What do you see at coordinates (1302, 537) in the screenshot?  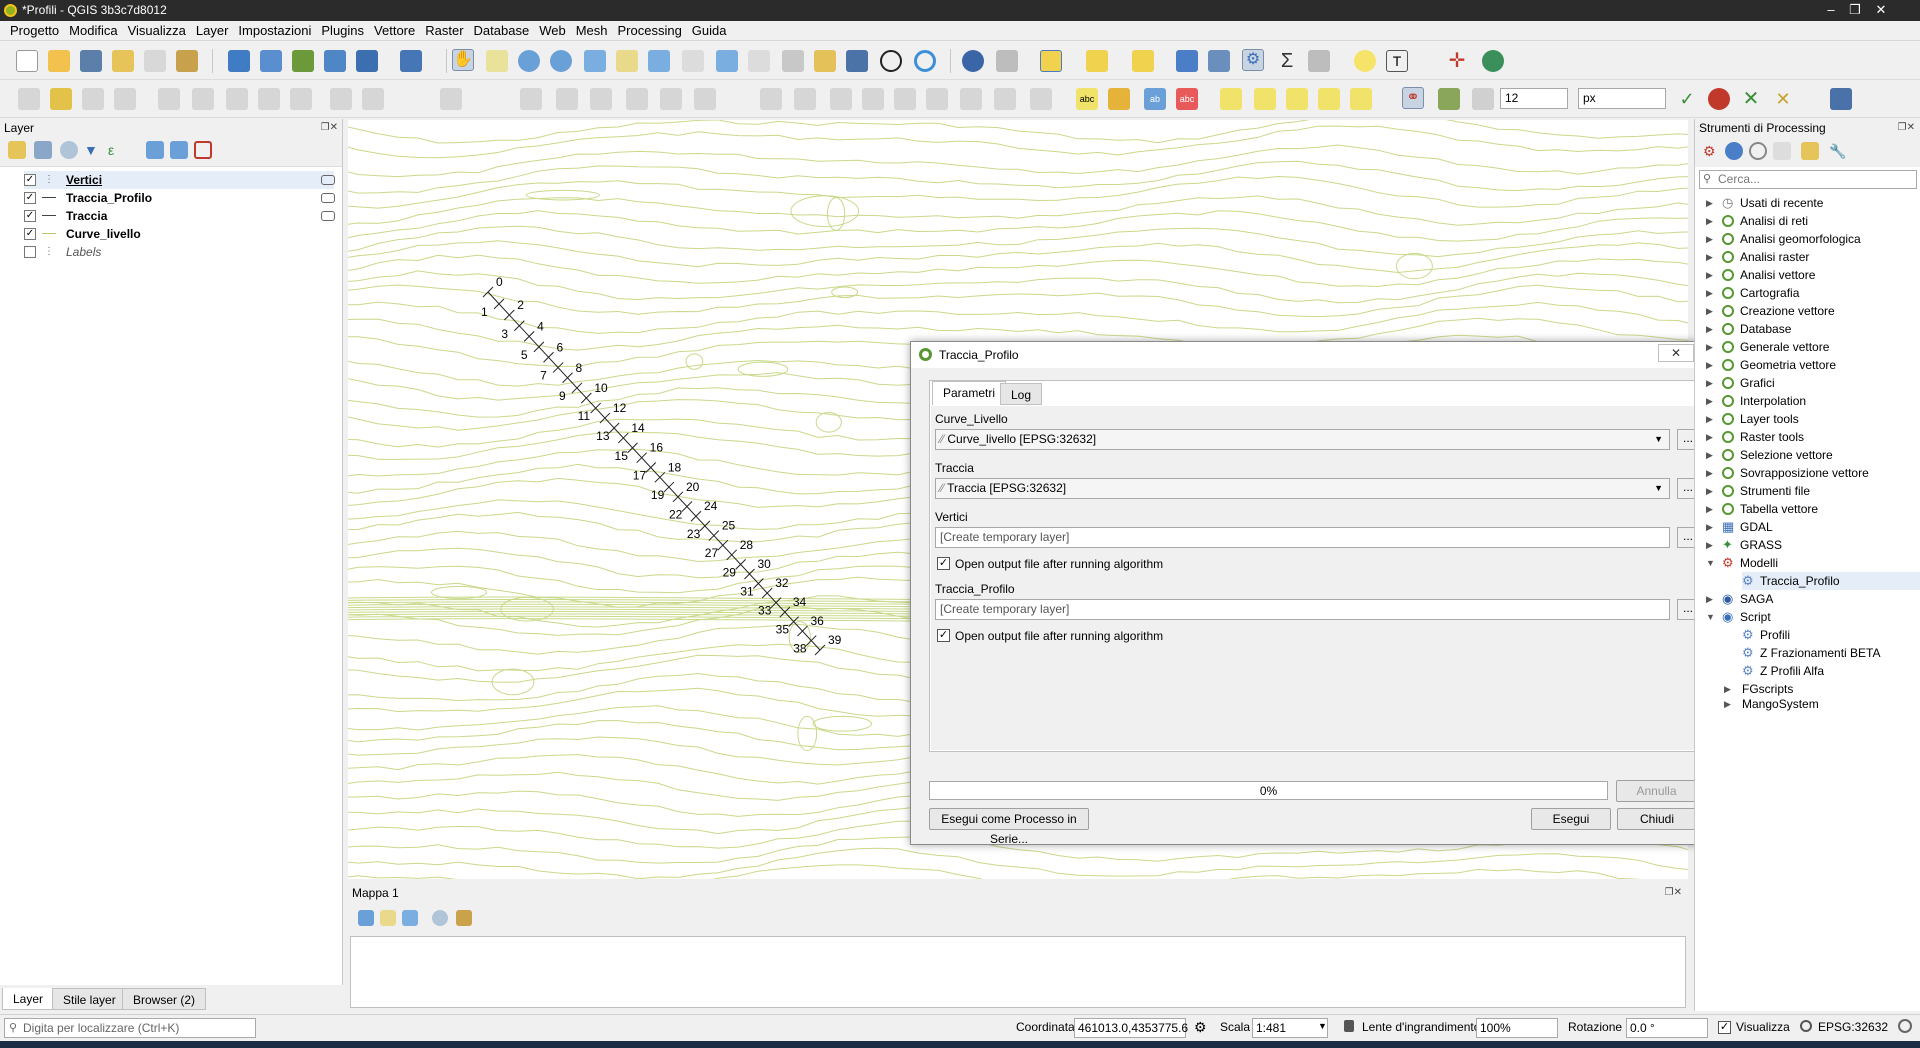 I see `vertici-output-input: [Create temporary layer]` at bounding box center [1302, 537].